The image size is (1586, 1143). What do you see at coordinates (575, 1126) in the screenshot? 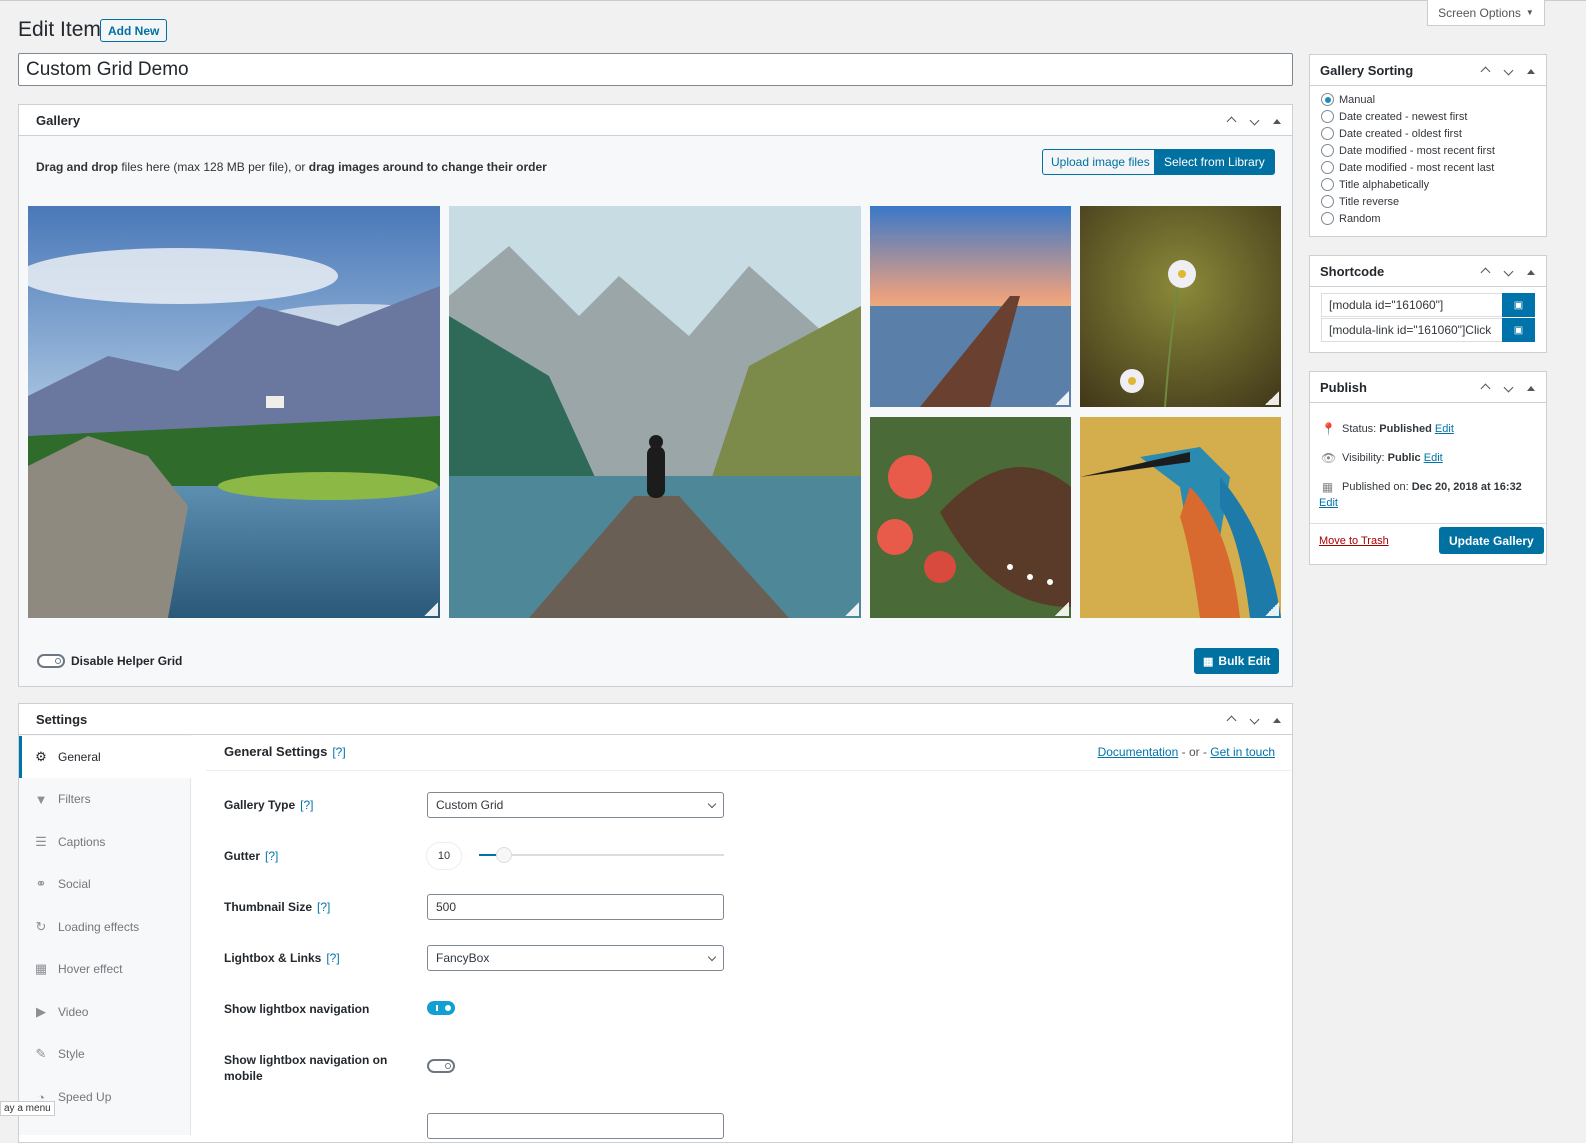
I see `next-setting-field` at bounding box center [575, 1126].